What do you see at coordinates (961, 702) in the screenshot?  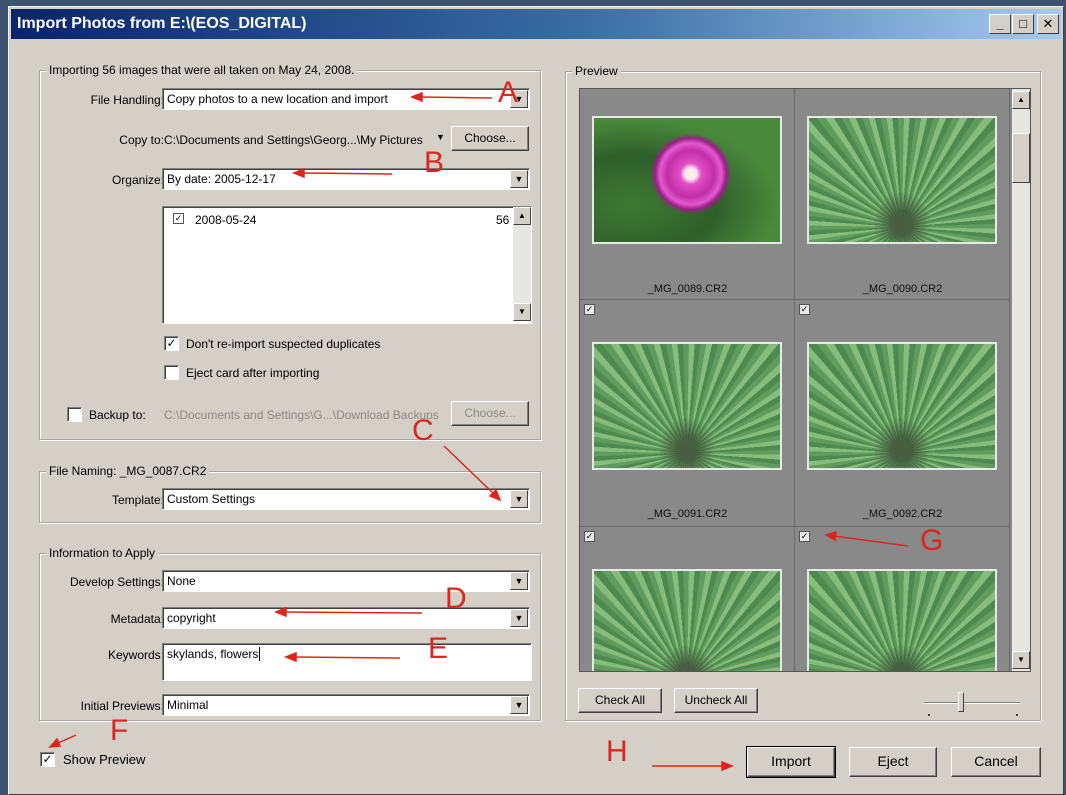 I see `slider-handle` at bounding box center [961, 702].